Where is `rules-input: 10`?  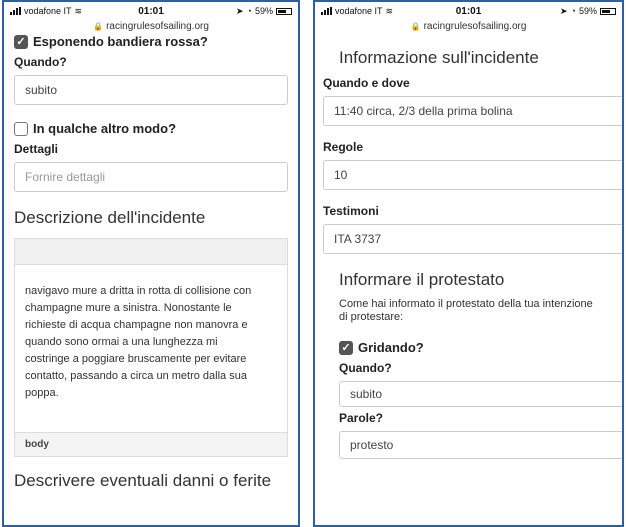
rules-input: 10 is located at coordinates (472, 175).